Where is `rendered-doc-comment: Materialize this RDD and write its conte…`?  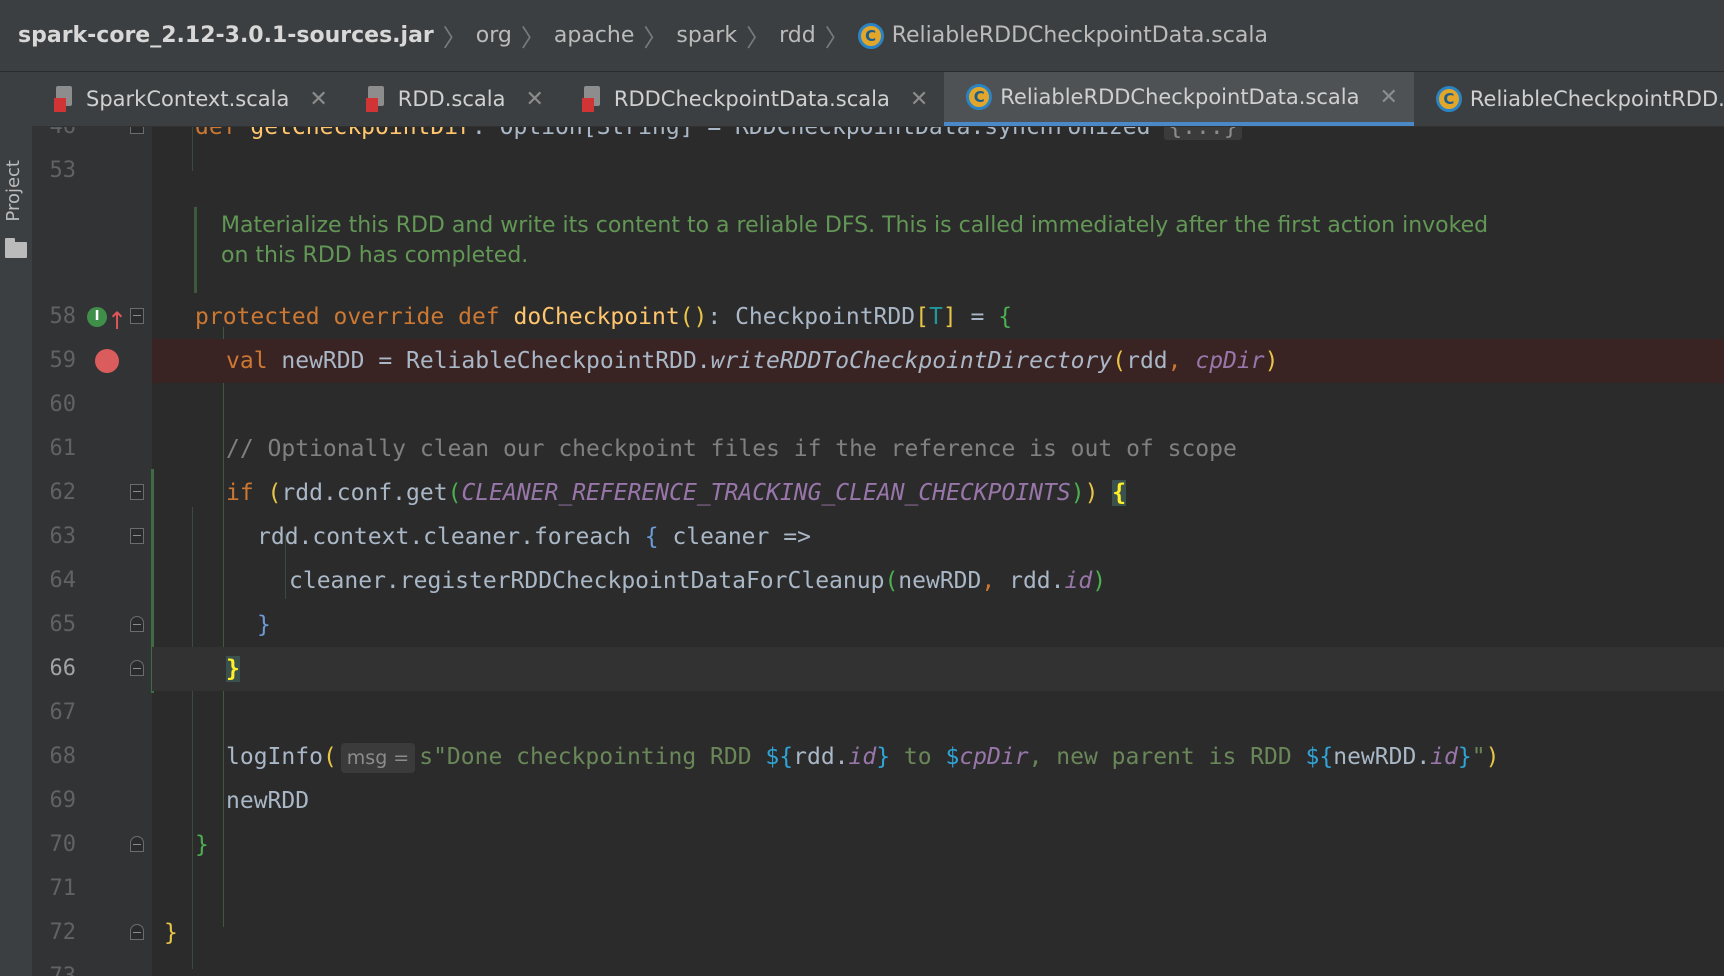
rendered-doc-comment: Materialize this RDD and write its conte… is located at coordinates (894, 250).